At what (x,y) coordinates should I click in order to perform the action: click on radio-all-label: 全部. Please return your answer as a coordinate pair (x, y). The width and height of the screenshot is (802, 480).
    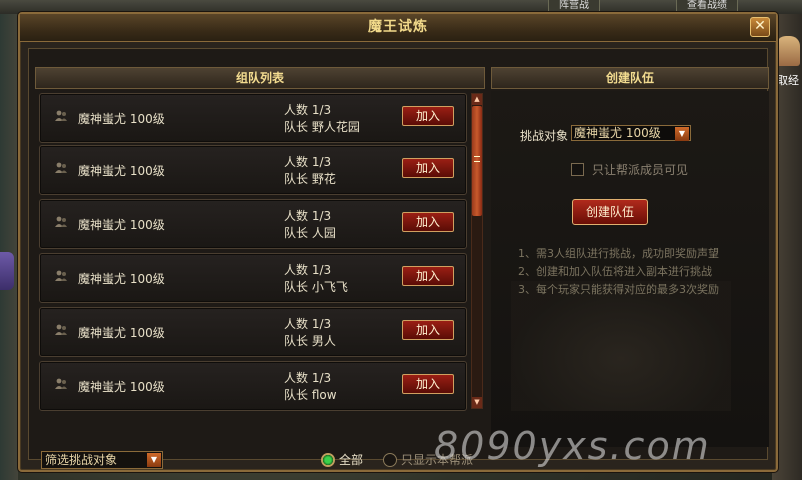
    Looking at the image, I should click on (351, 460).